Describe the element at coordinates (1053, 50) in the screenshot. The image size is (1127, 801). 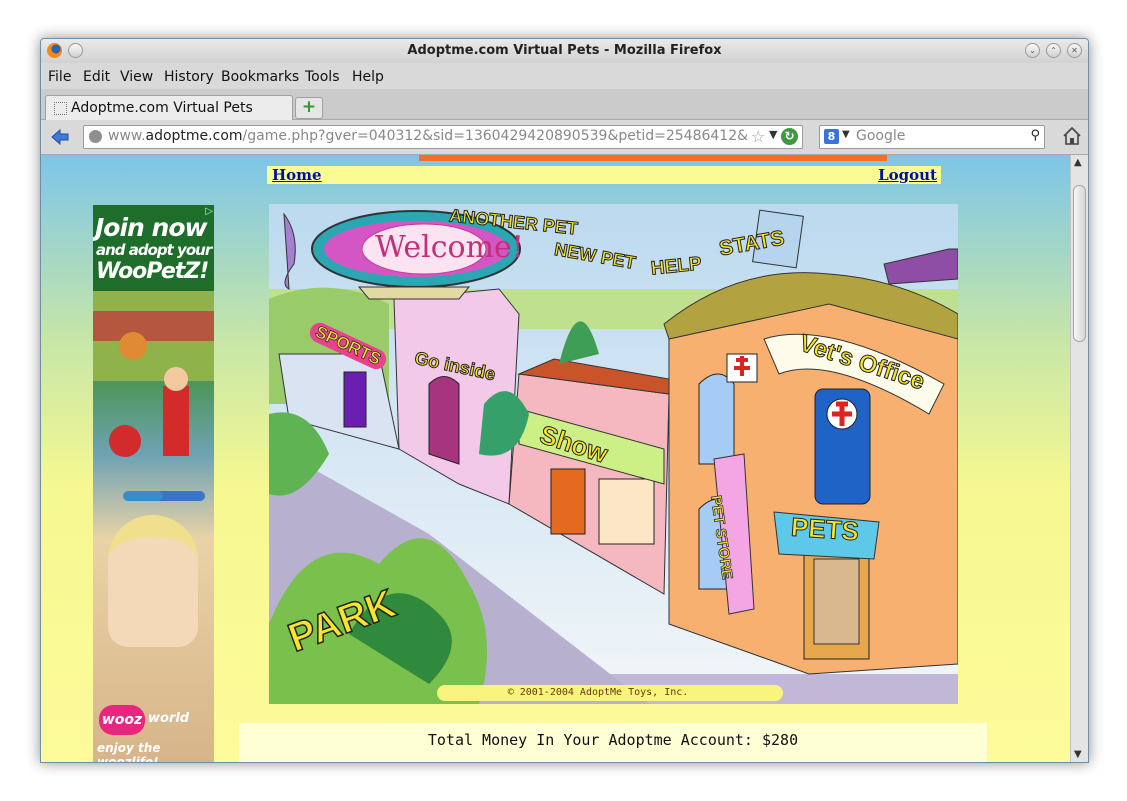
I see `maximize-icon: ⌃` at that location.